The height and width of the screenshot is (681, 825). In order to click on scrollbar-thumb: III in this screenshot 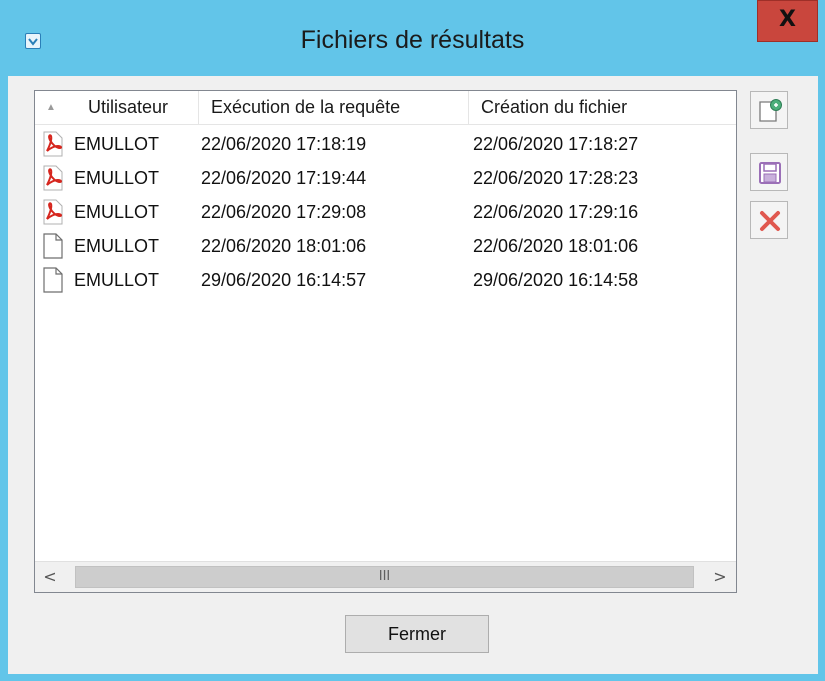, I will do `click(384, 577)`.